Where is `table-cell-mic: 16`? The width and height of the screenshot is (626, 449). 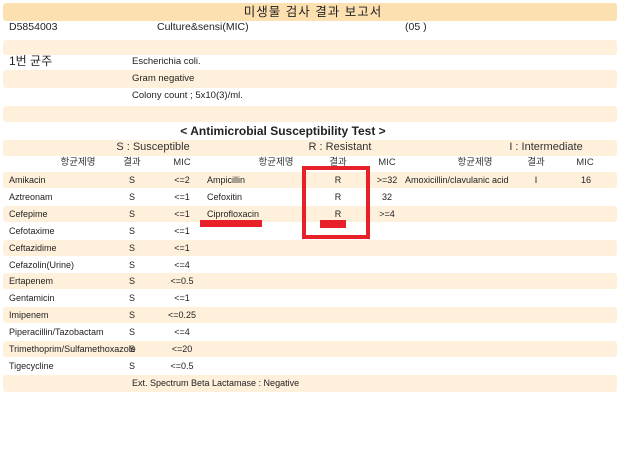
table-cell-mic: 16 is located at coordinates (586, 180).